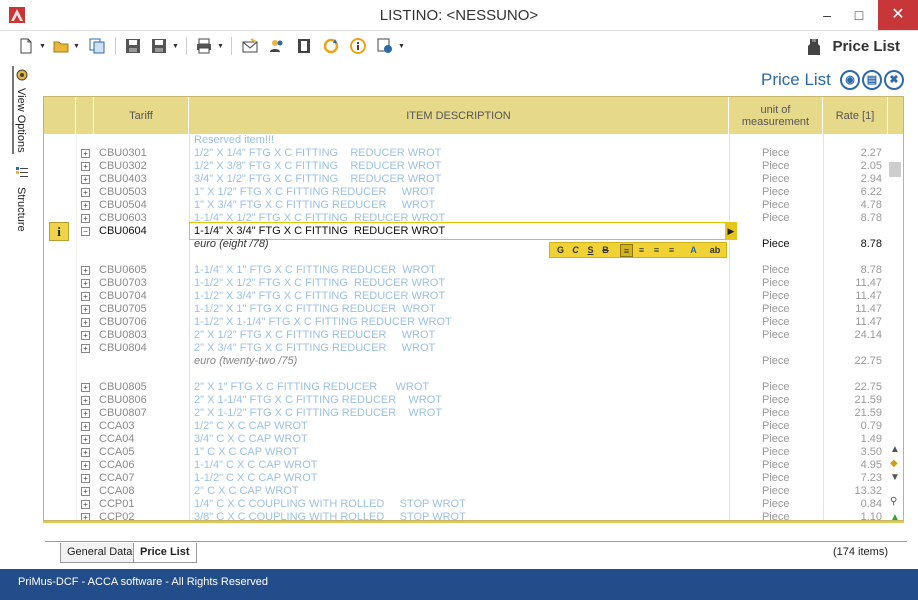  Describe the element at coordinates (304, 46) in the screenshot. I see `film-icon` at that location.